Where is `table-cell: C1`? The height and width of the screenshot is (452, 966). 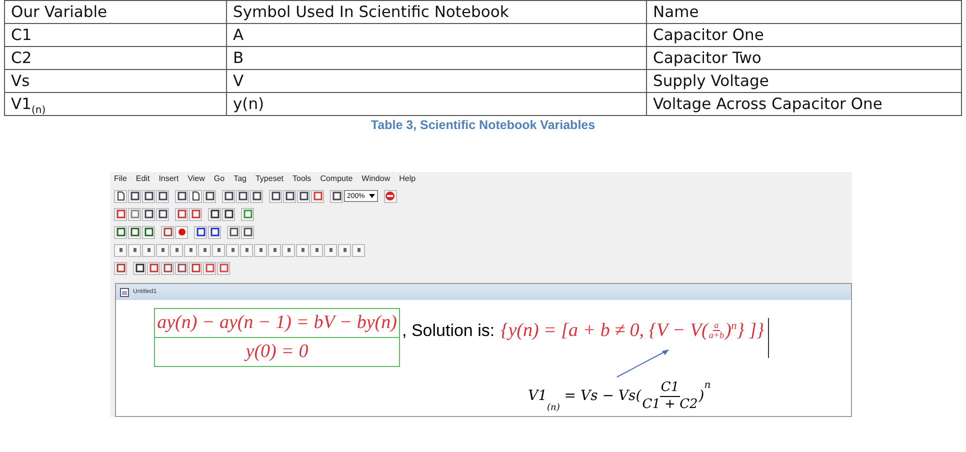 table-cell: C1 is located at coordinates (116, 35).